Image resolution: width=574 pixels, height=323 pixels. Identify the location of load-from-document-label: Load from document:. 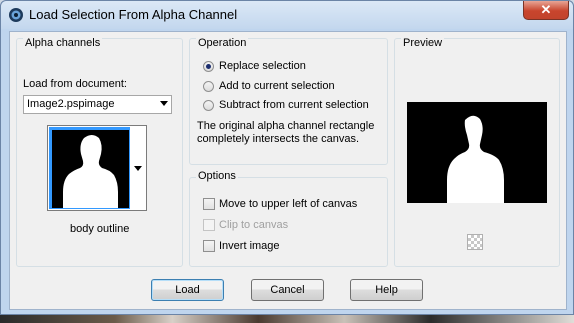
(75, 84).